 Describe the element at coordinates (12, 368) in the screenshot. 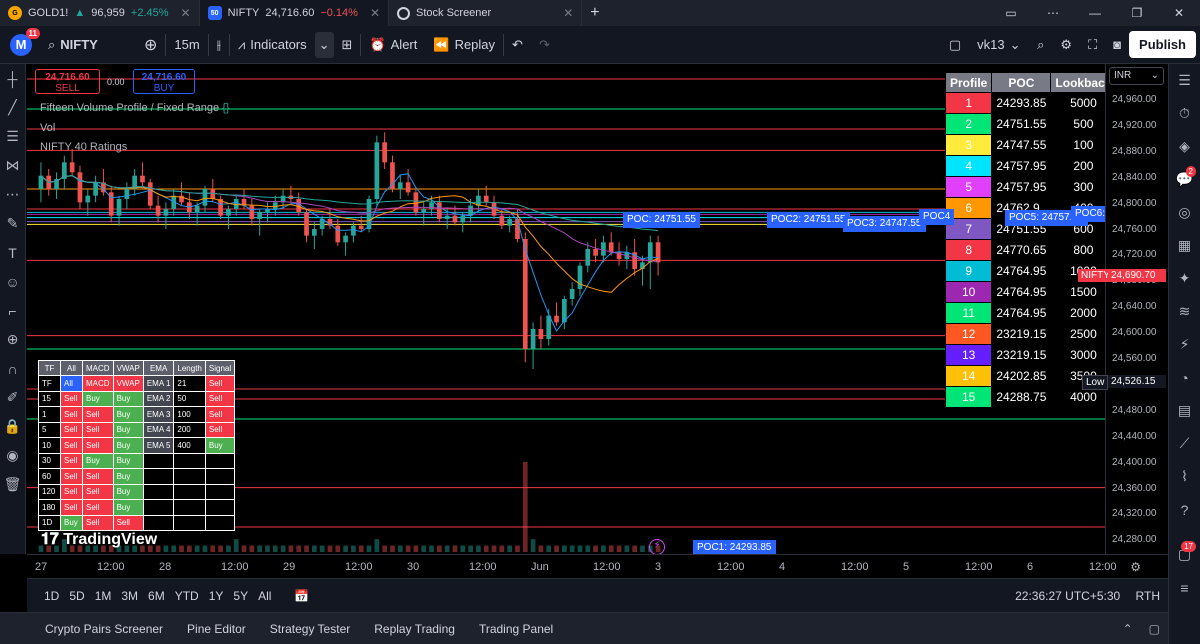

I see `magnet-icon: ∩` at that location.